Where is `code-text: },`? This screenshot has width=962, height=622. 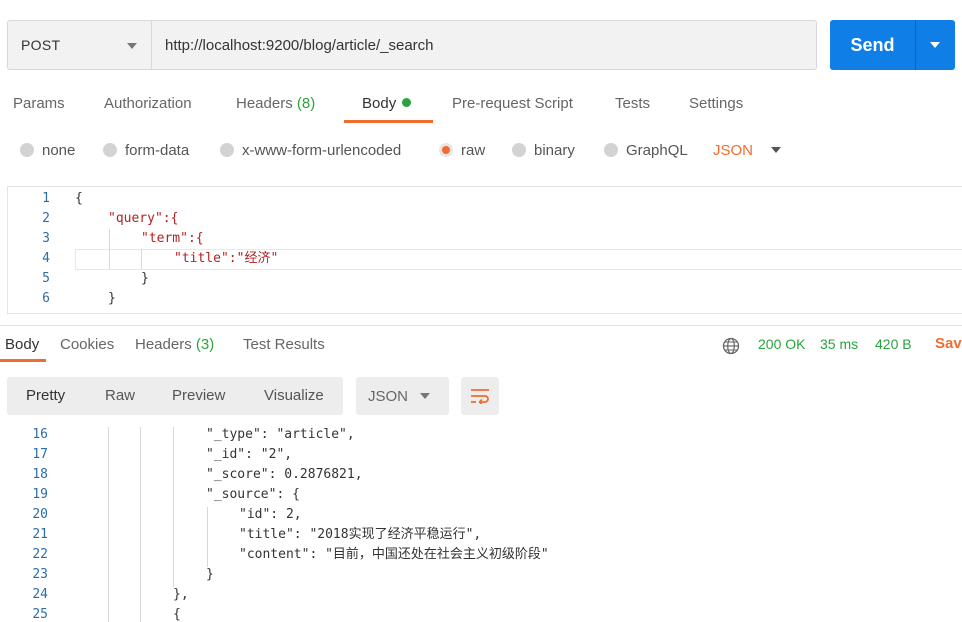
code-text: }, is located at coordinates (181, 594).